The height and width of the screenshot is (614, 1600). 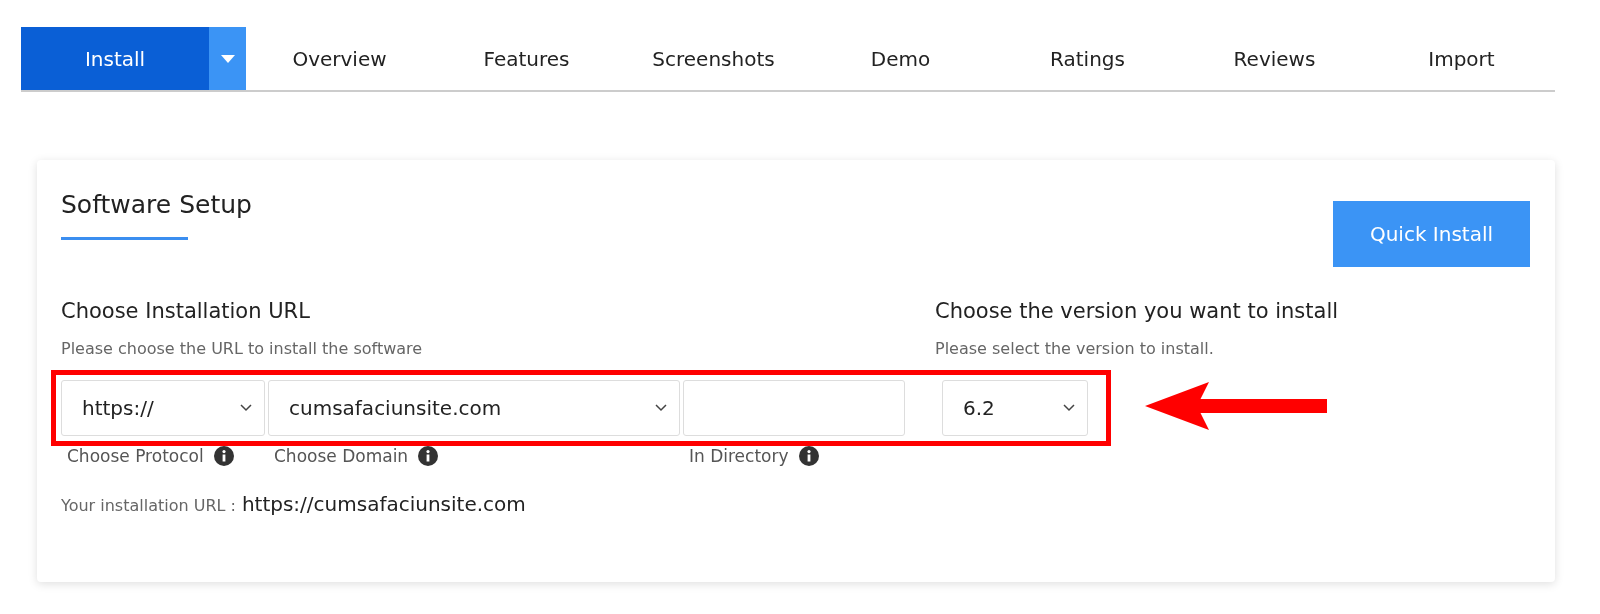 I want to click on tab: Import, so click(x=1461, y=58).